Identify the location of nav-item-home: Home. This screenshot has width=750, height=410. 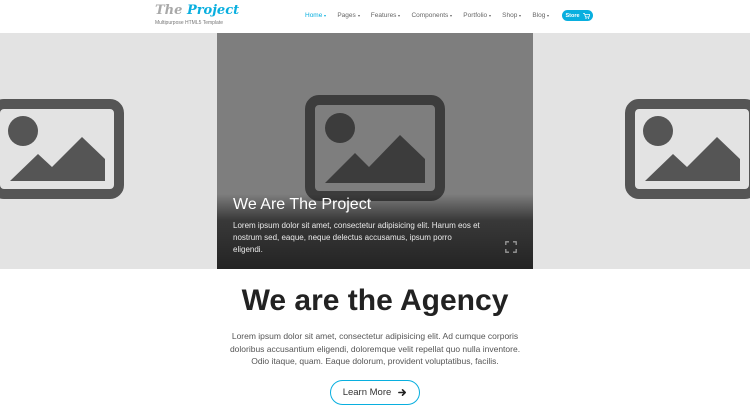
(316, 15).